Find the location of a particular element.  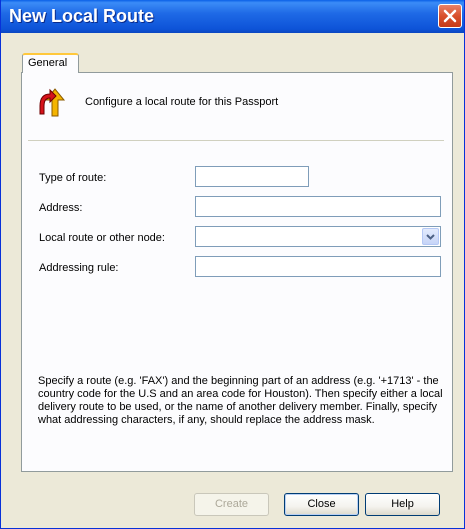

local-route-label: Local route or other node: is located at coordinates (102, 238).